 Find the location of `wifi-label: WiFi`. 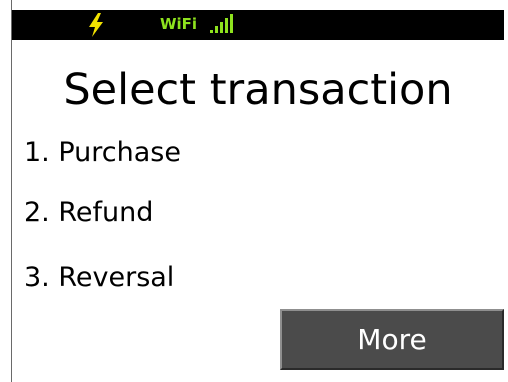

wifi-label: WiFi is located at coordinates (179, 24).